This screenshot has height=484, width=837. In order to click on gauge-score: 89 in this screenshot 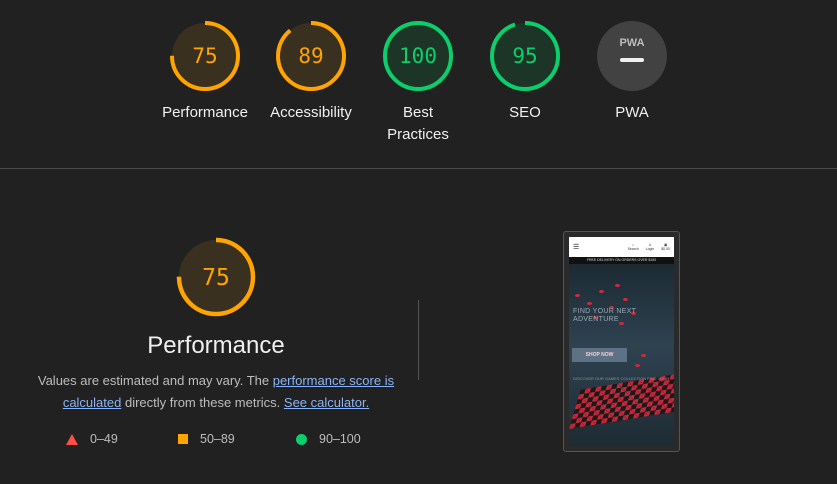, I will do `click(310, 56)`.